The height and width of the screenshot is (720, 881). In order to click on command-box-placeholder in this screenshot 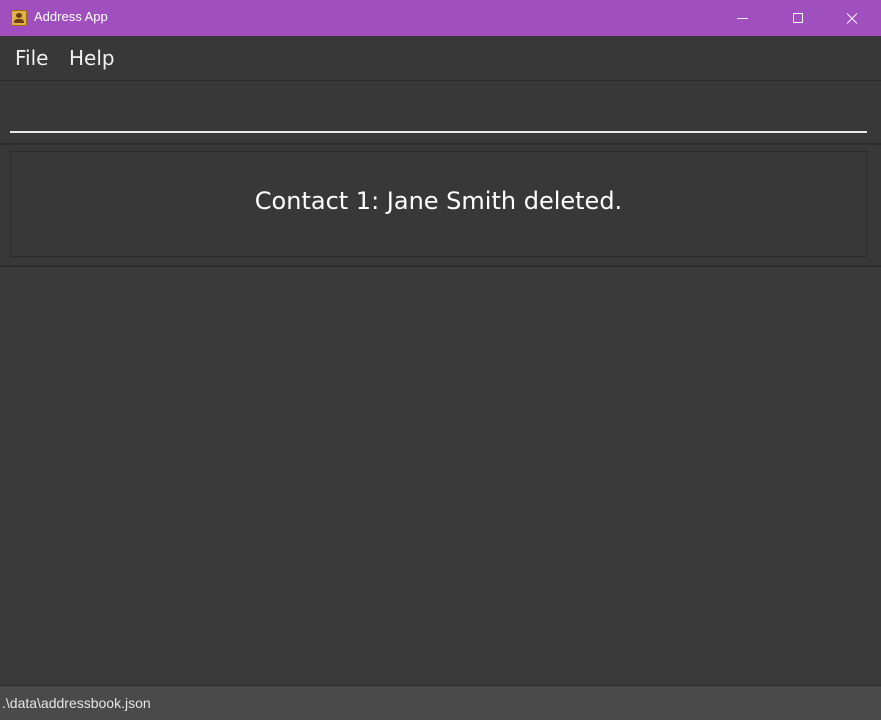, I will do `click(440, 112)`.